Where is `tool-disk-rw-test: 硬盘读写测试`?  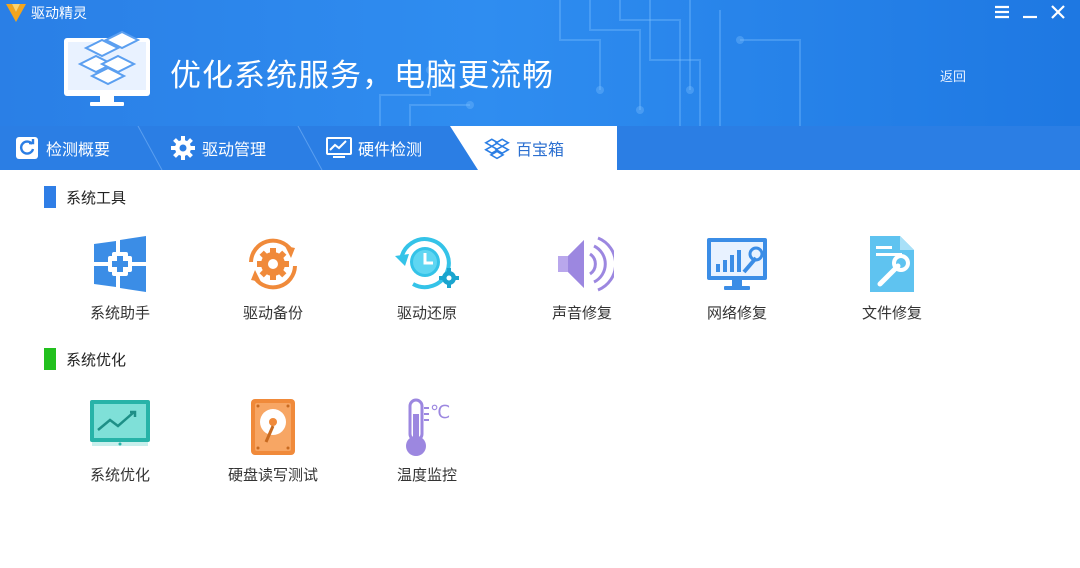 tool-disk-rw-test: 硬盘读写测试 is located at coordinates (273, 446).